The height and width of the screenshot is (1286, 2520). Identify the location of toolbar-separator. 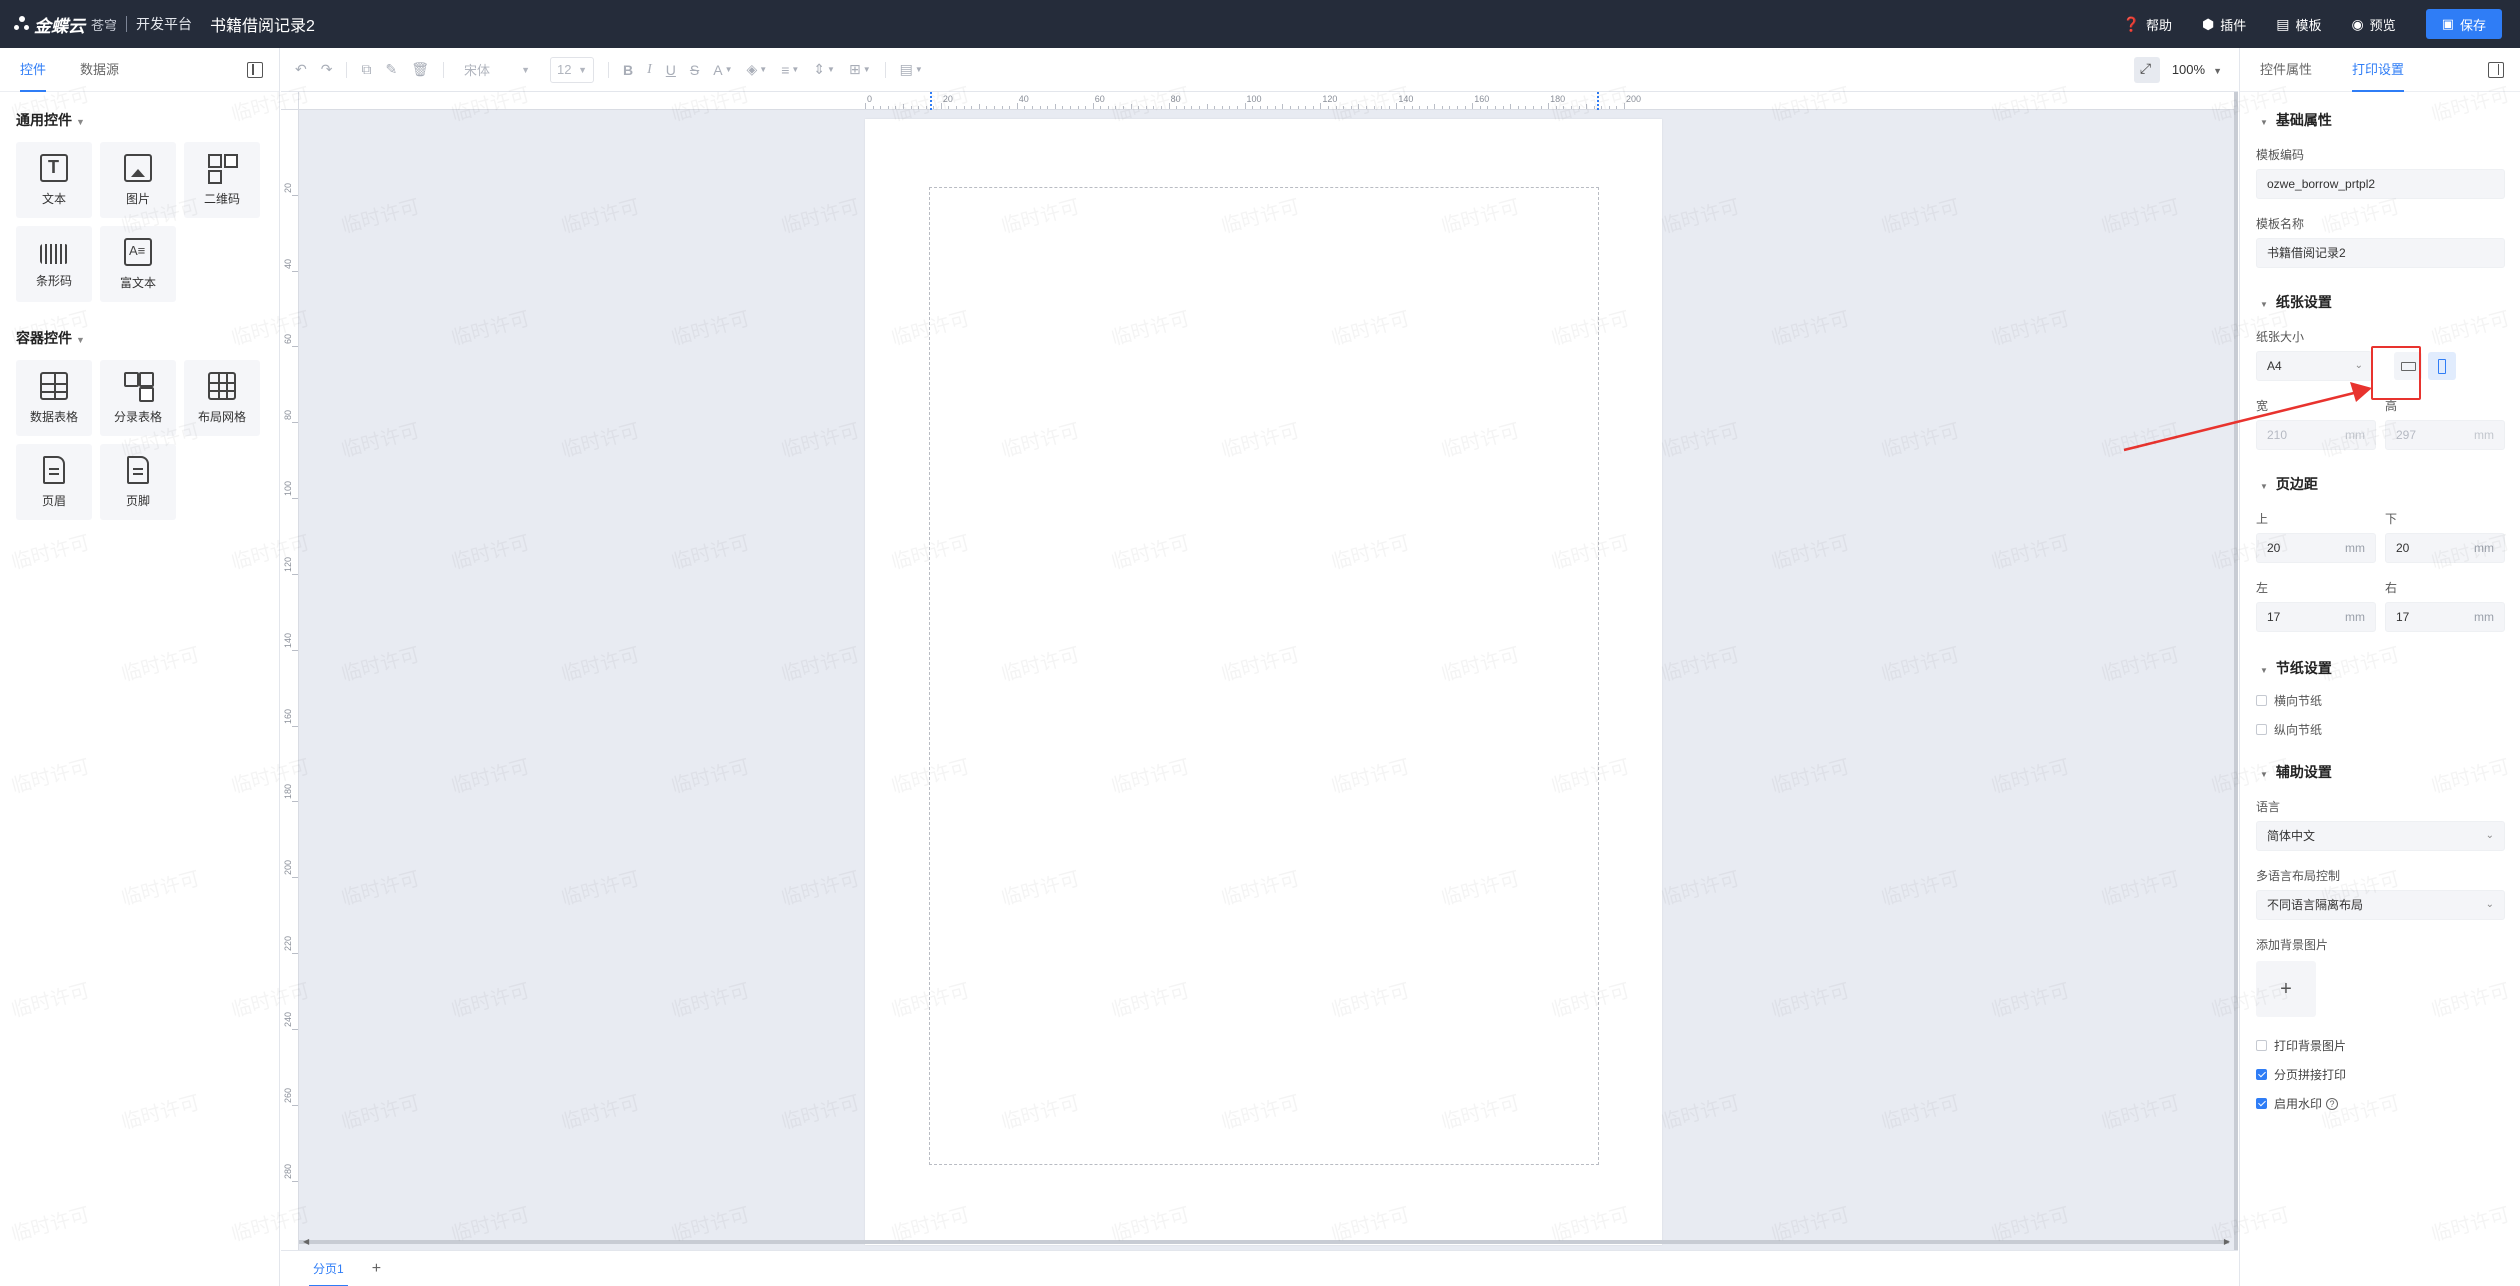
(608, 69).